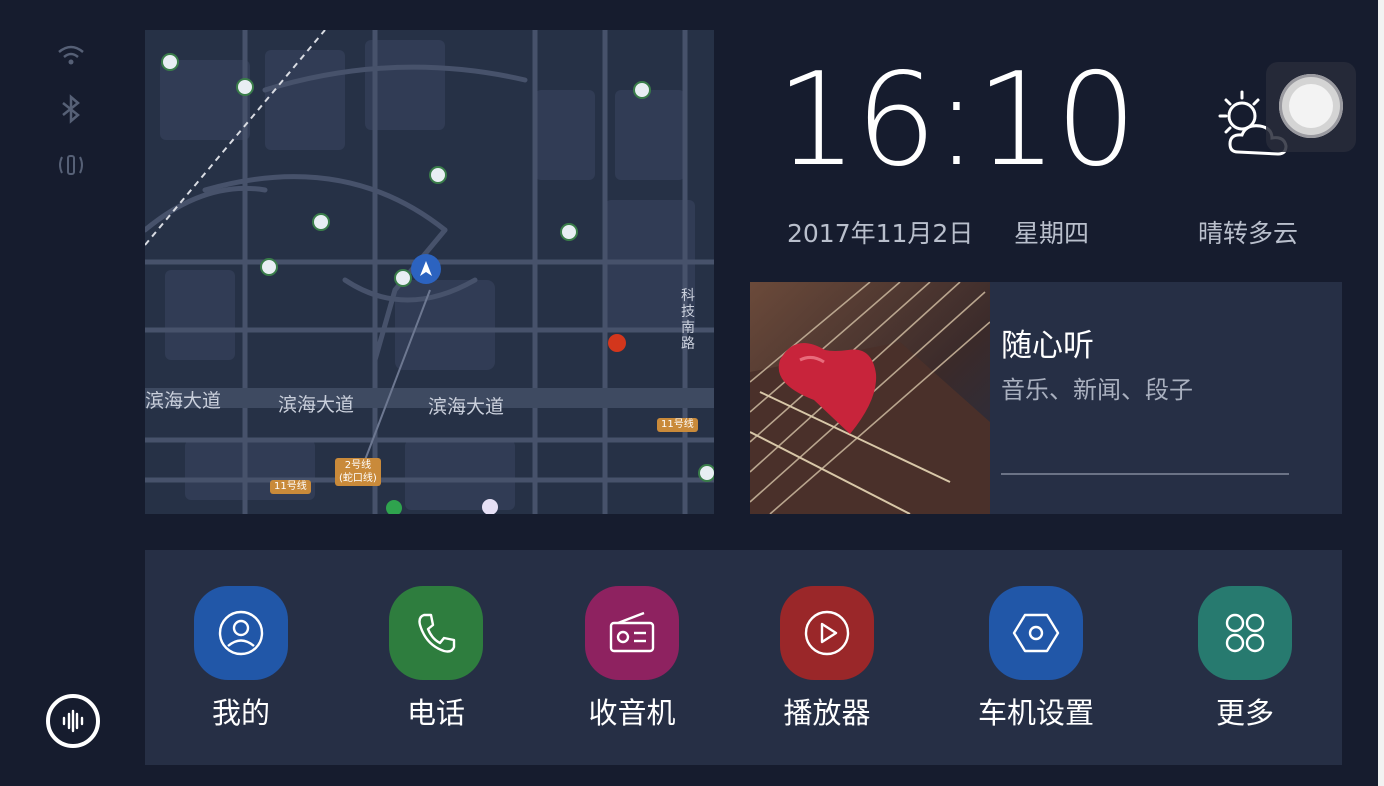 The width and height of the screenshot is (1384, 786). What do you see at coordinates (71, 109) in the screenshot?
I see `bluetooth-icon` at bounding box center [71, 109].